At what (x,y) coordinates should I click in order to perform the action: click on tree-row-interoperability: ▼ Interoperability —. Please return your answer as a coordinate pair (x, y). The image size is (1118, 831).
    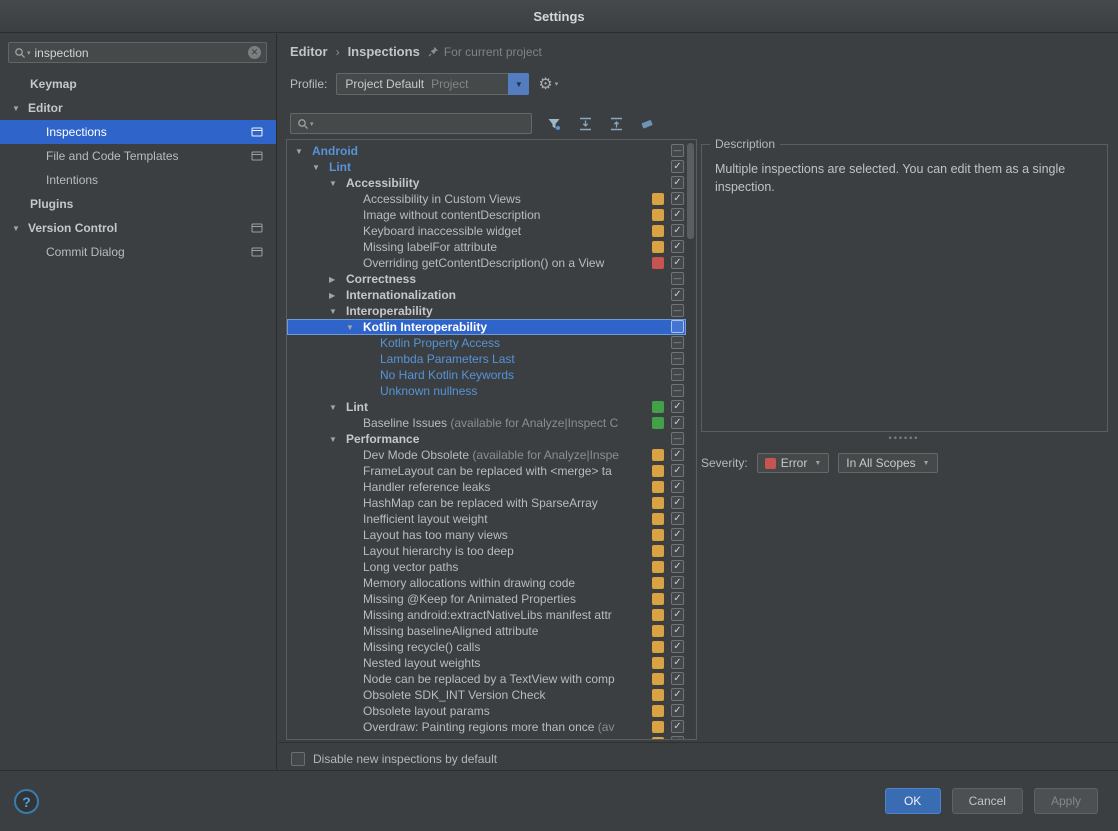
    Looking at the image, I should click on (486, 311).